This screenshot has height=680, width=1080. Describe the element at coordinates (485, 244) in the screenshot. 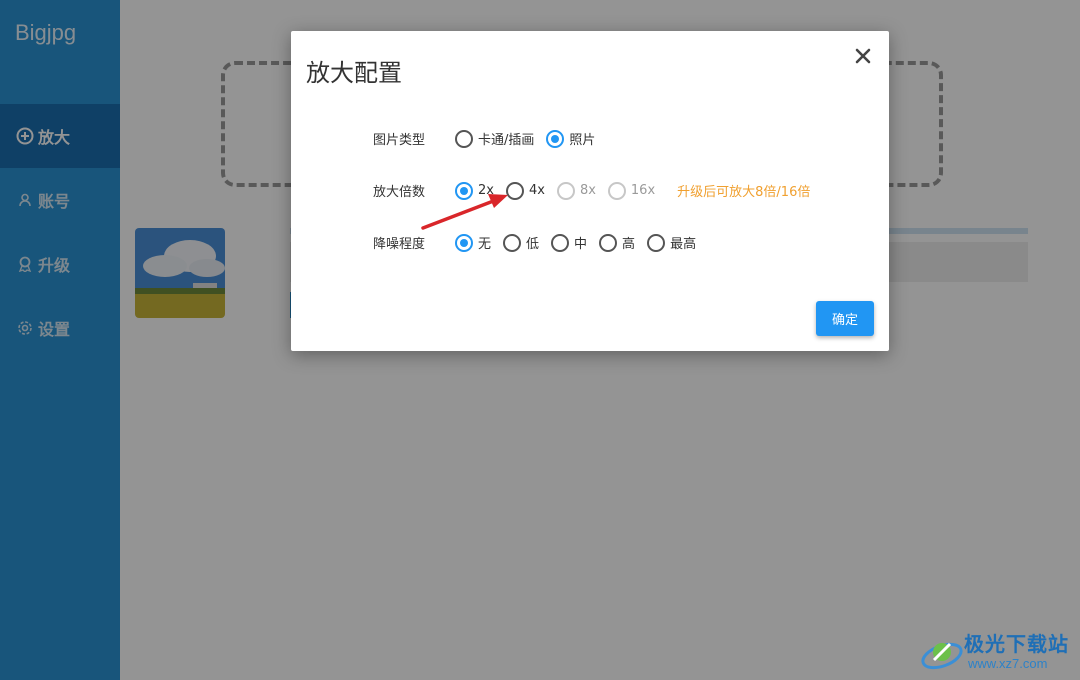

I see `radio-label: 无` at that location.